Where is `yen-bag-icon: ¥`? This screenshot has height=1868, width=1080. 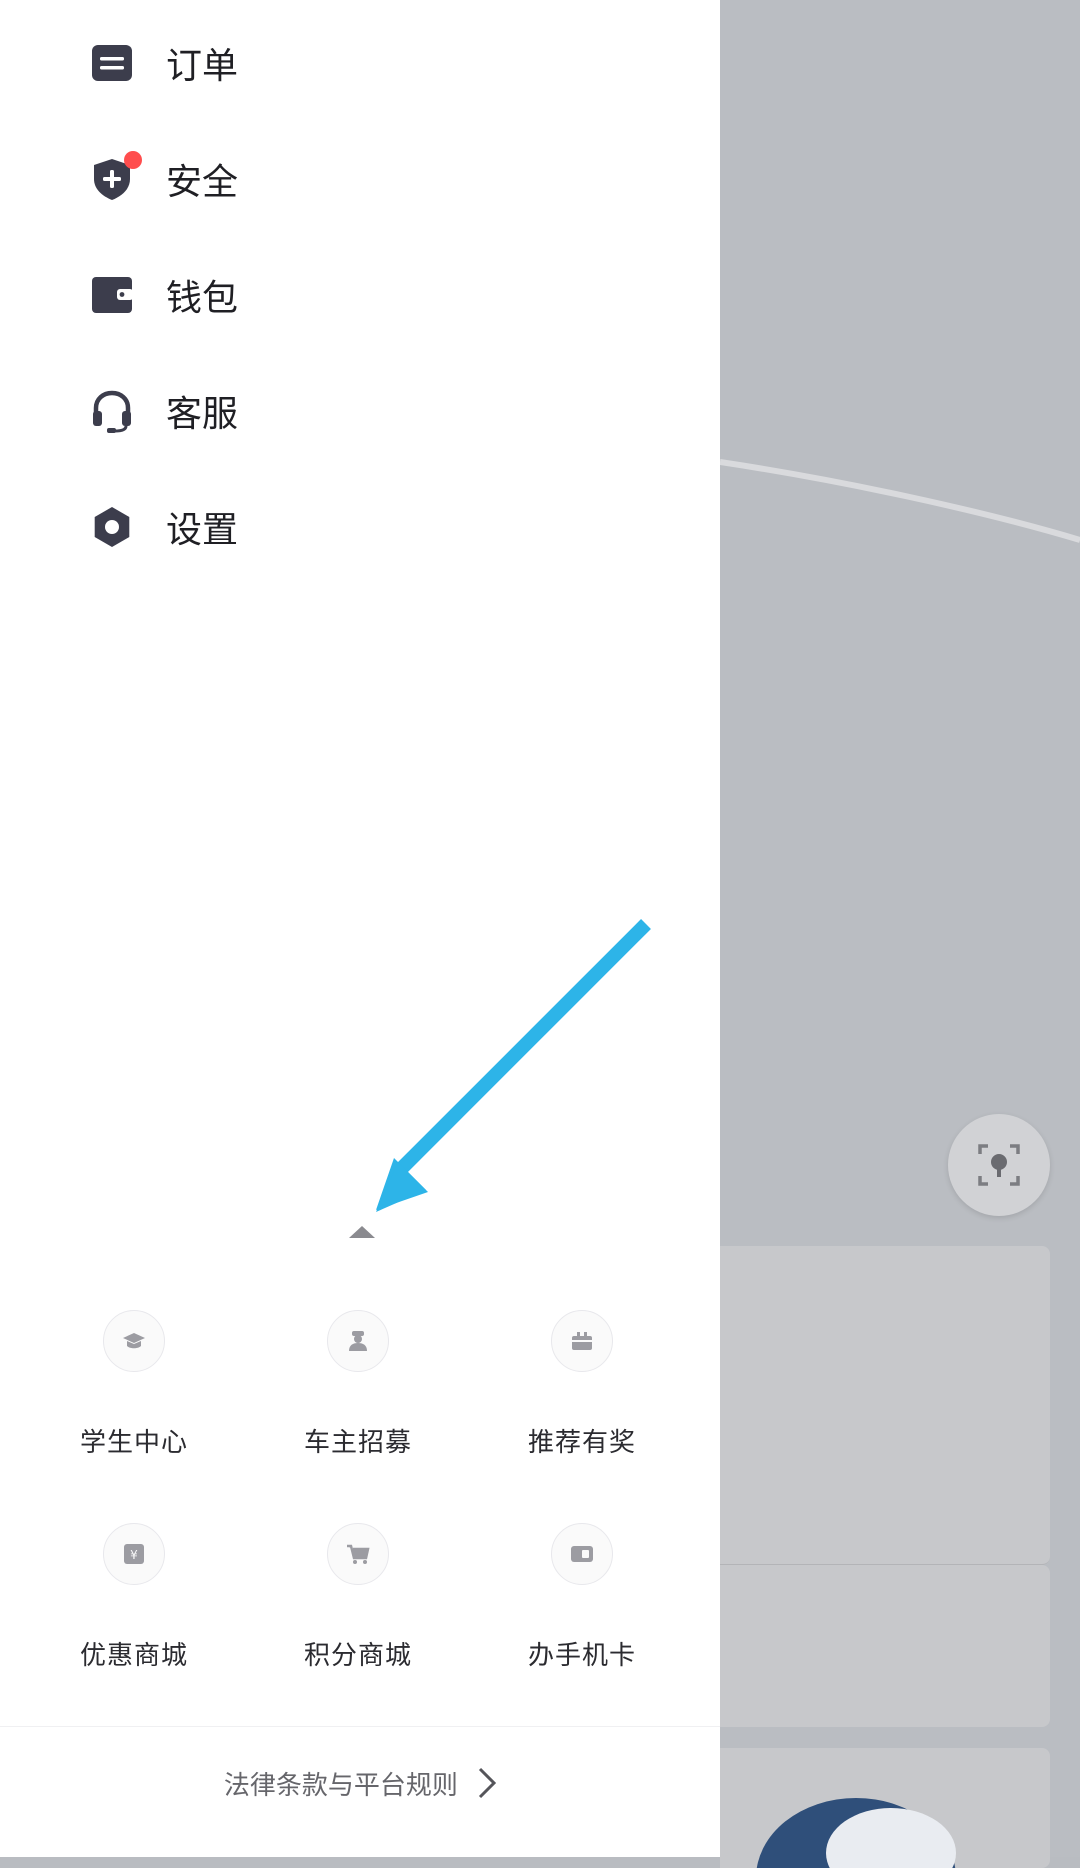
yen-bag-icon: ¥ is located at coordinates (134, 1554).